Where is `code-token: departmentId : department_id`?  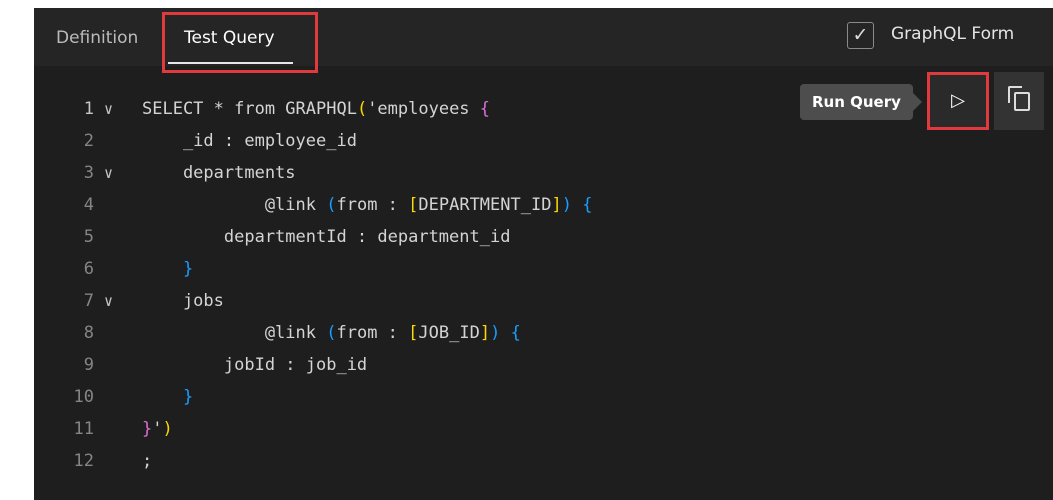 code-token: departmentId : department_id is located at coordinates (326, 237).